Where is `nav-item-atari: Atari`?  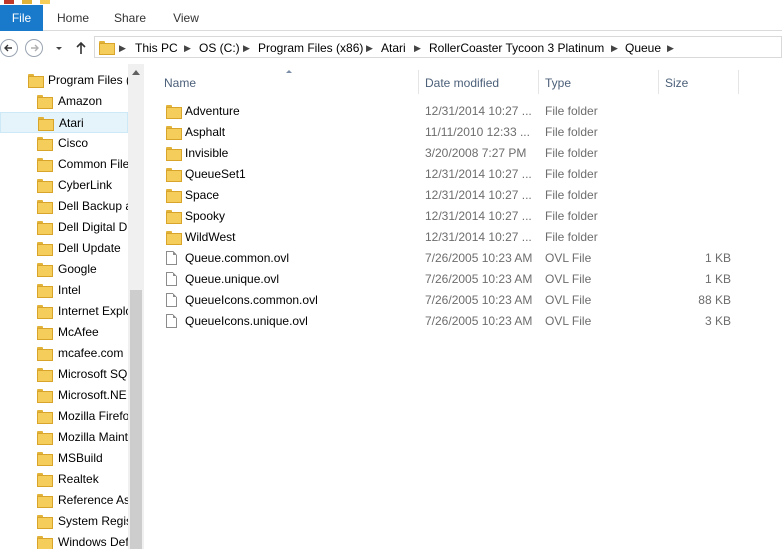 nav-item-atari: Atari is located at coordinates (64, 122).